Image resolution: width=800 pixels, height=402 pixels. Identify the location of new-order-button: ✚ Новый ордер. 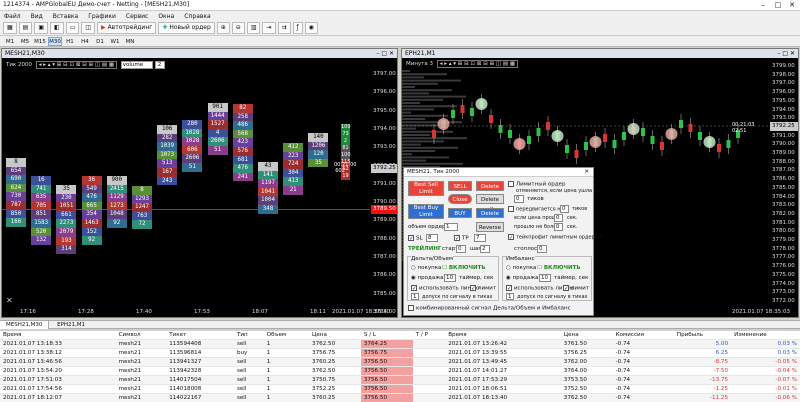
(186, 28).